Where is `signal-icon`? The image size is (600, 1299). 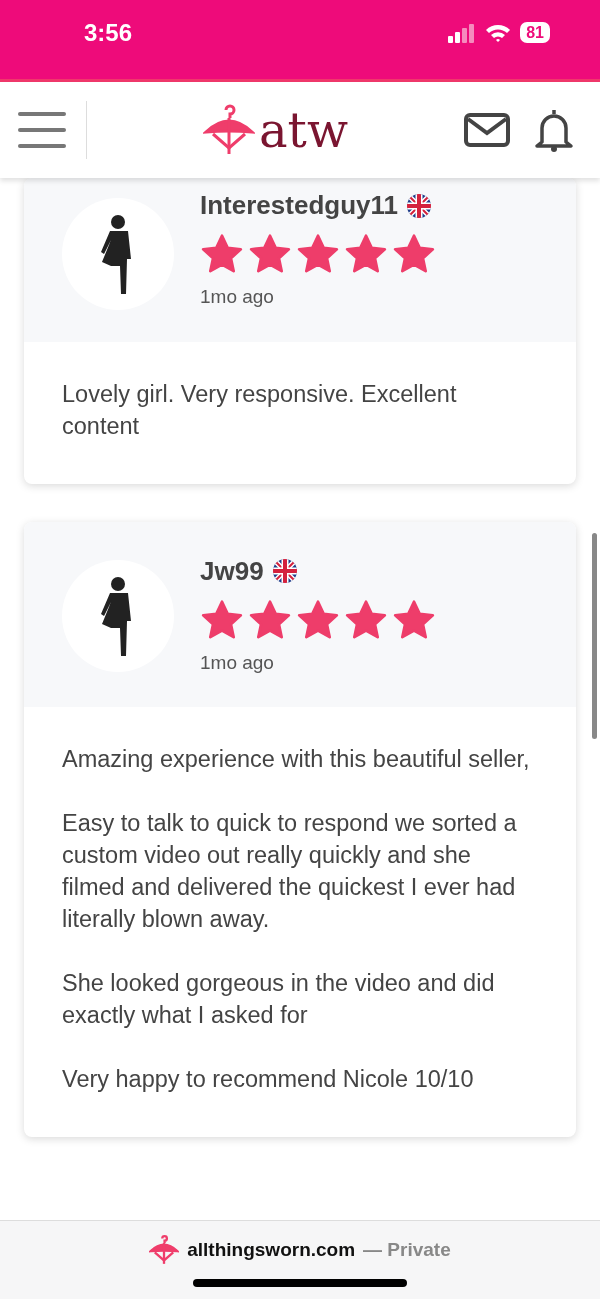 signal-icon is located at coordinates (462, 32).